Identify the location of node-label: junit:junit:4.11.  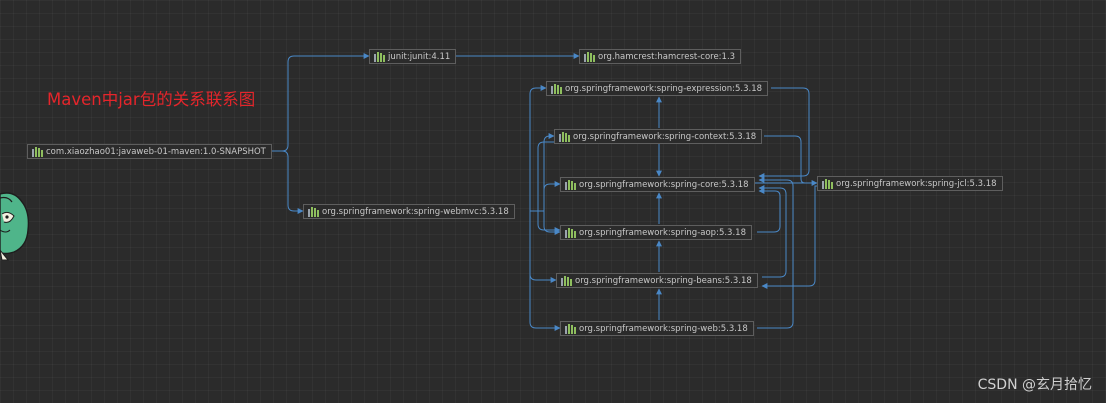
(419, 56).